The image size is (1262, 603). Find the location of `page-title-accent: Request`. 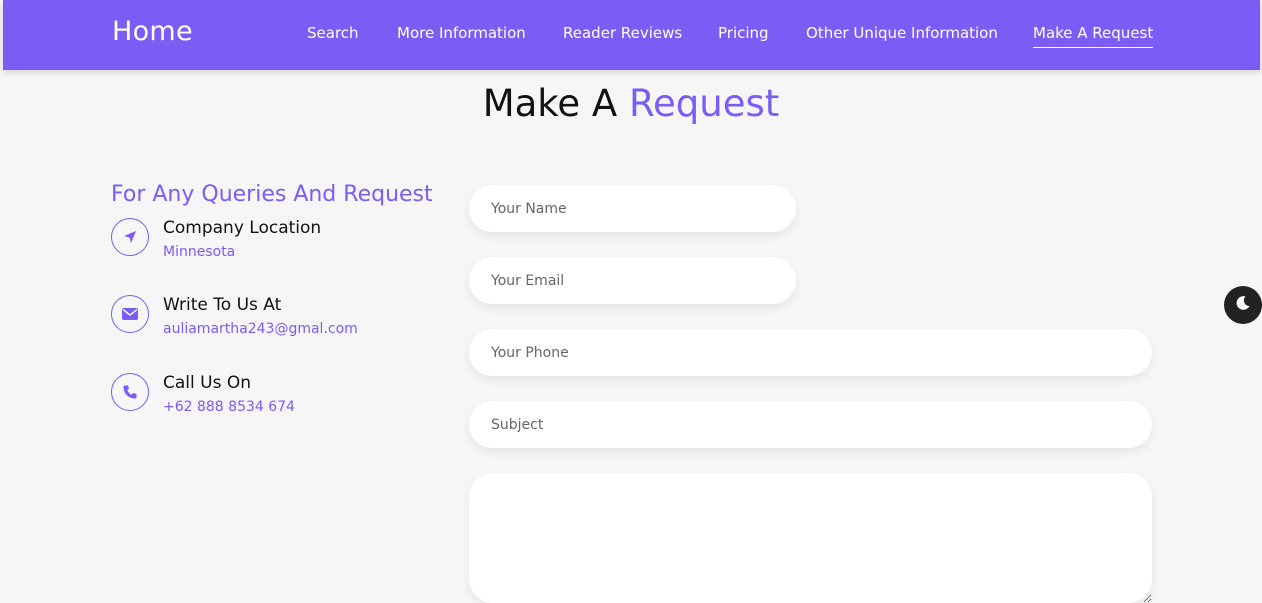

page-title-accent: Request is located at coordinates (704, 103).